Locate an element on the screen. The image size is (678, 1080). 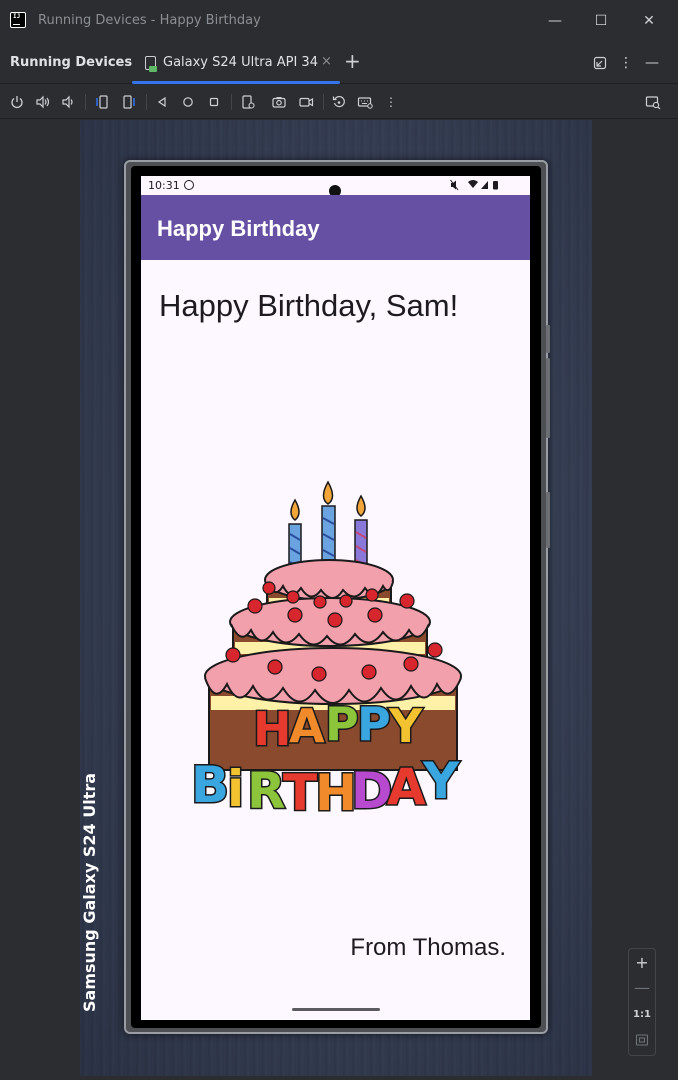
svg-text: H is located at coordinates (272, 729).